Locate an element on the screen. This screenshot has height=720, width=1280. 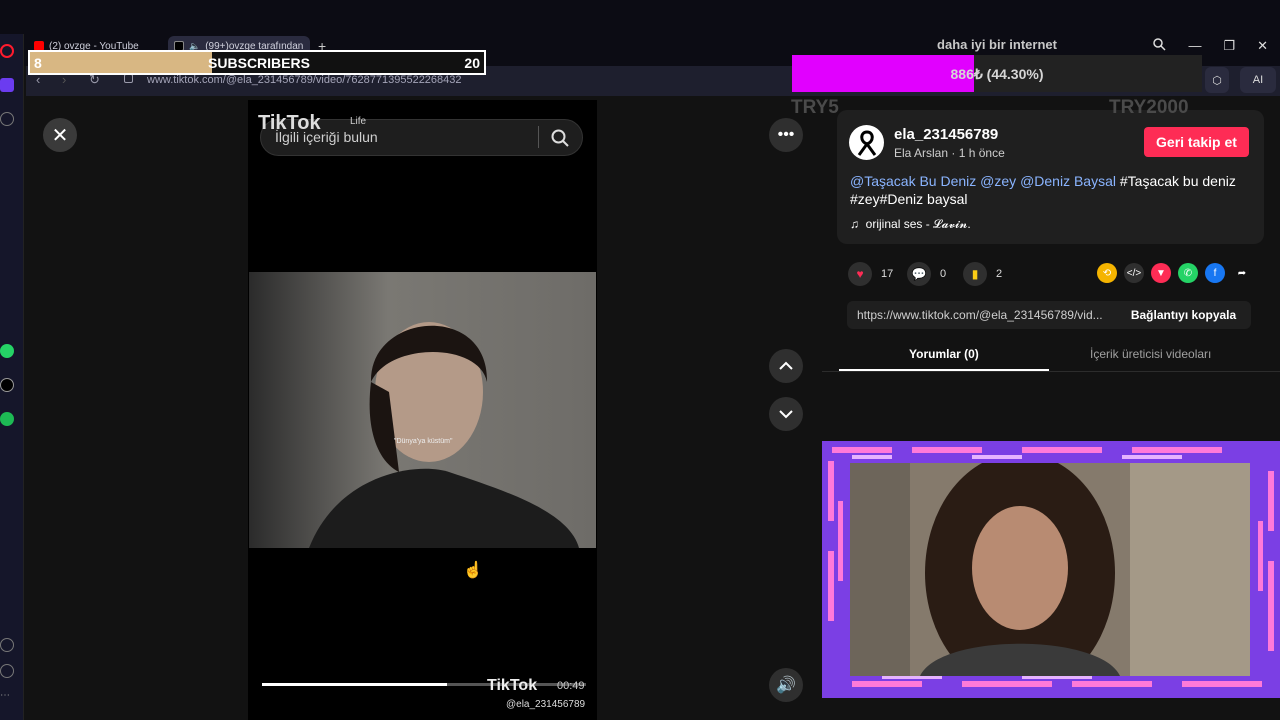
share-arrow-icon: ➦ is located at coordinates (1242, 273).